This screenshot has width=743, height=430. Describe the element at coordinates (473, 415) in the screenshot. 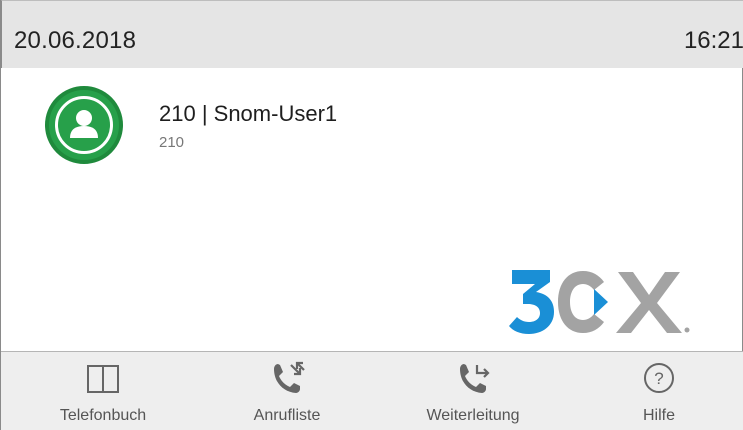

I see `softkey-label: Weiterleitung` at that location.